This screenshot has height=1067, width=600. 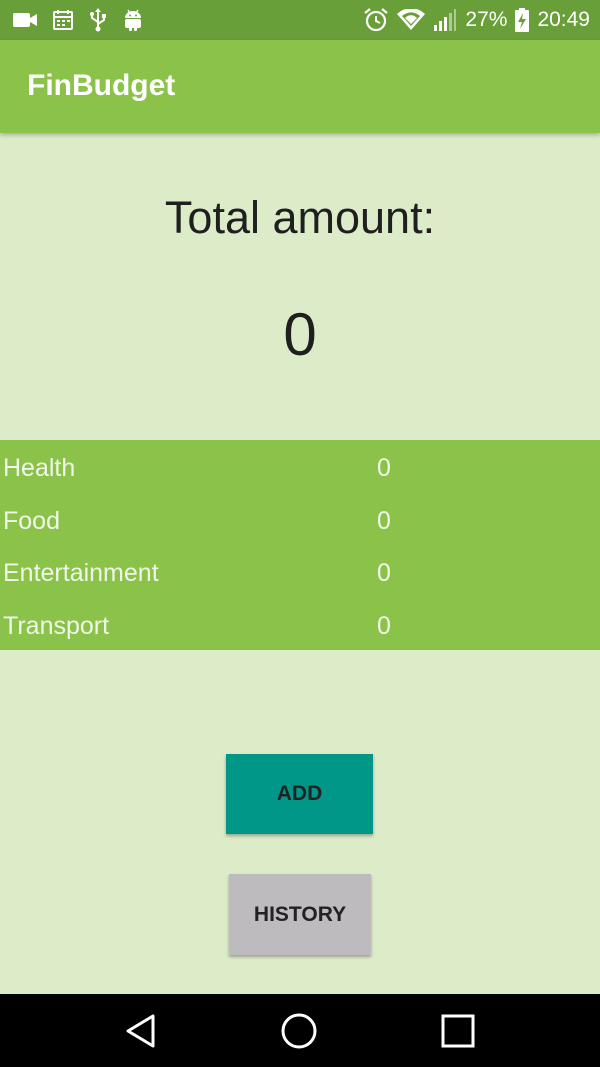 What do you see at coordinates (300, 914) in the screenshot?
I see `history-button: HISTORY` at bounding box center [300, 914].